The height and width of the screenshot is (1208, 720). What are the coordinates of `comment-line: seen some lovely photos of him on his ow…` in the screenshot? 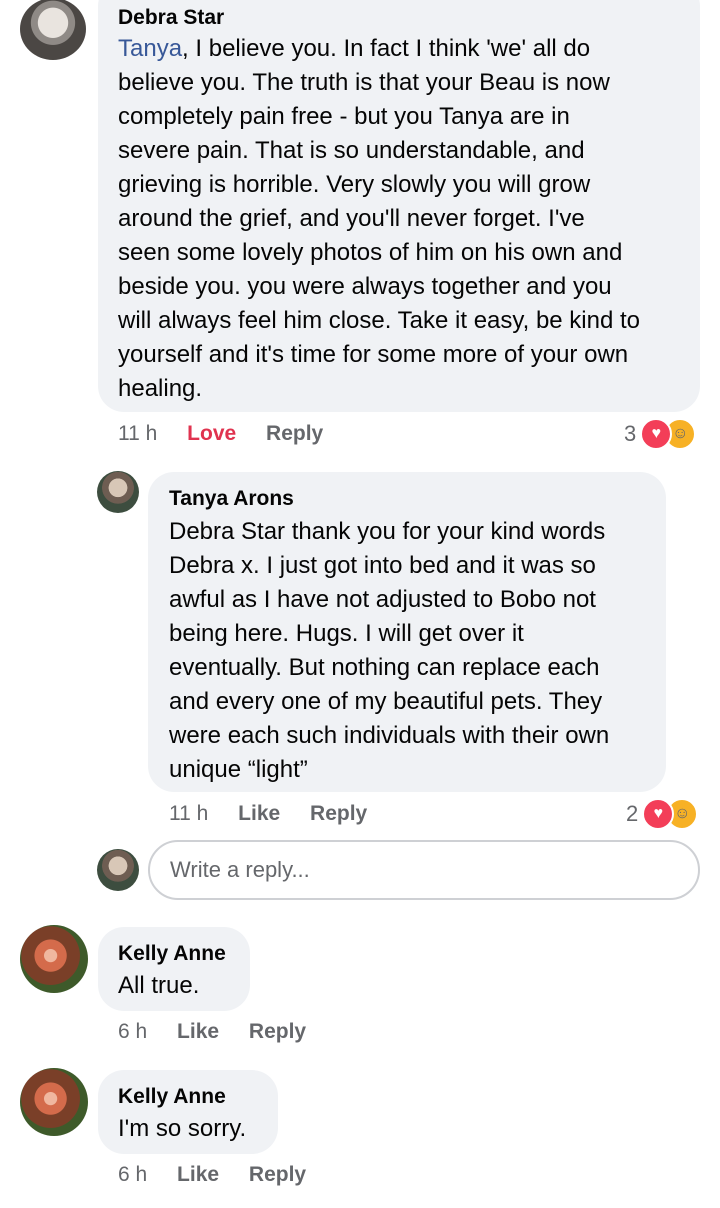 It's located at (370, 252).